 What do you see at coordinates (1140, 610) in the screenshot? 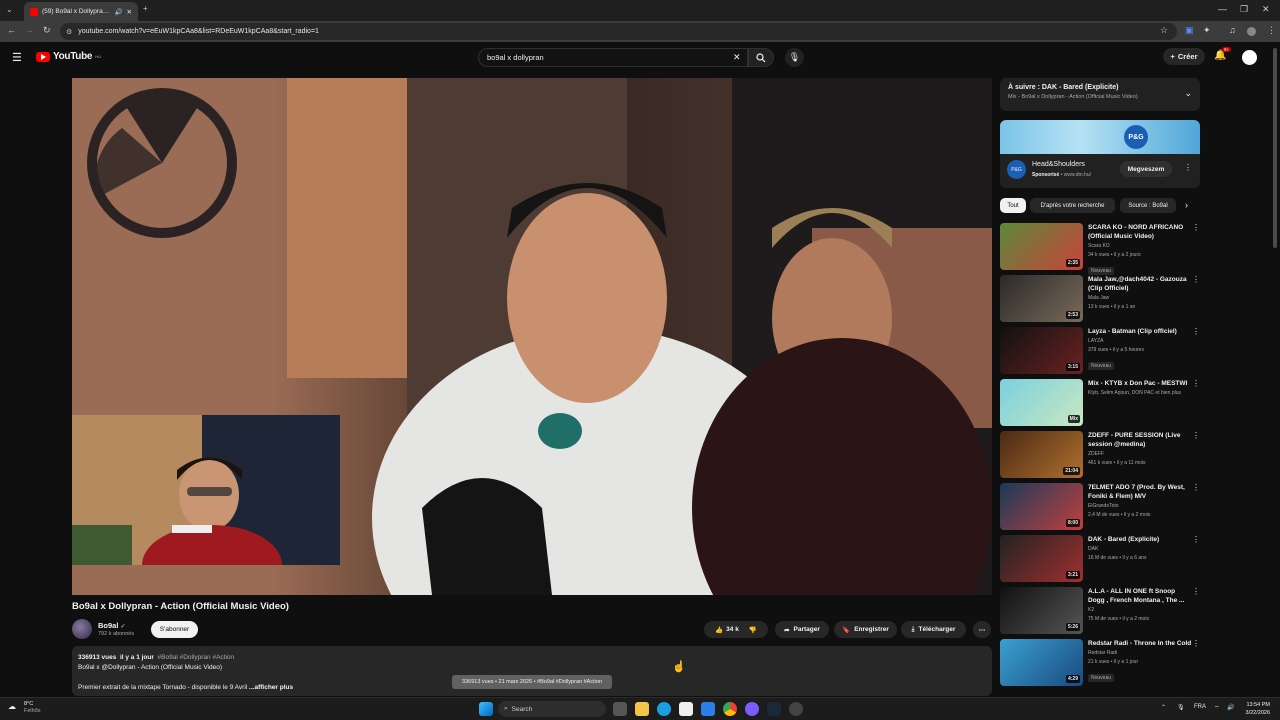
I see `recommendation-channel: K2` at bounding box center [1140, 610].